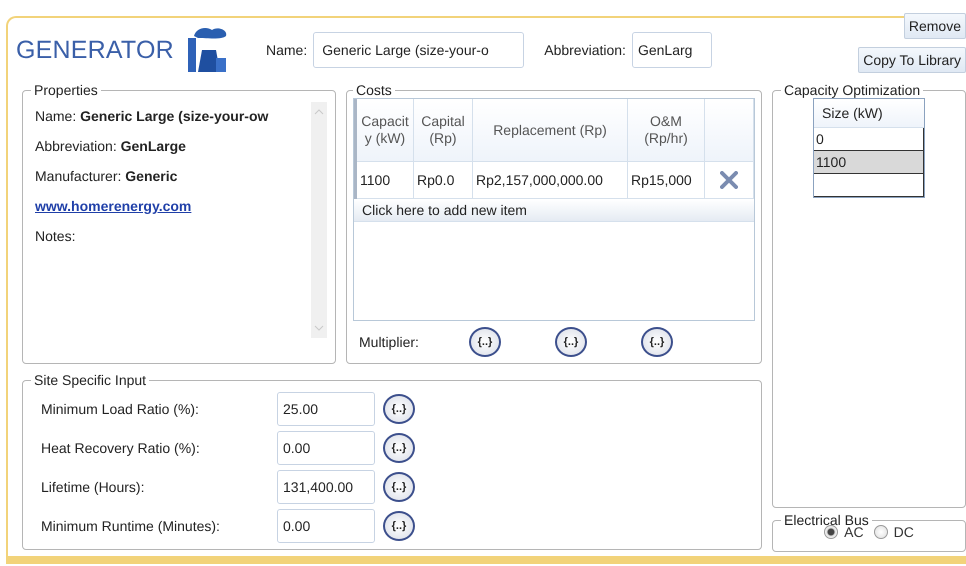  Describe the element at coordinates (869, 185) in the screenshot. I see `input-field` at that location.